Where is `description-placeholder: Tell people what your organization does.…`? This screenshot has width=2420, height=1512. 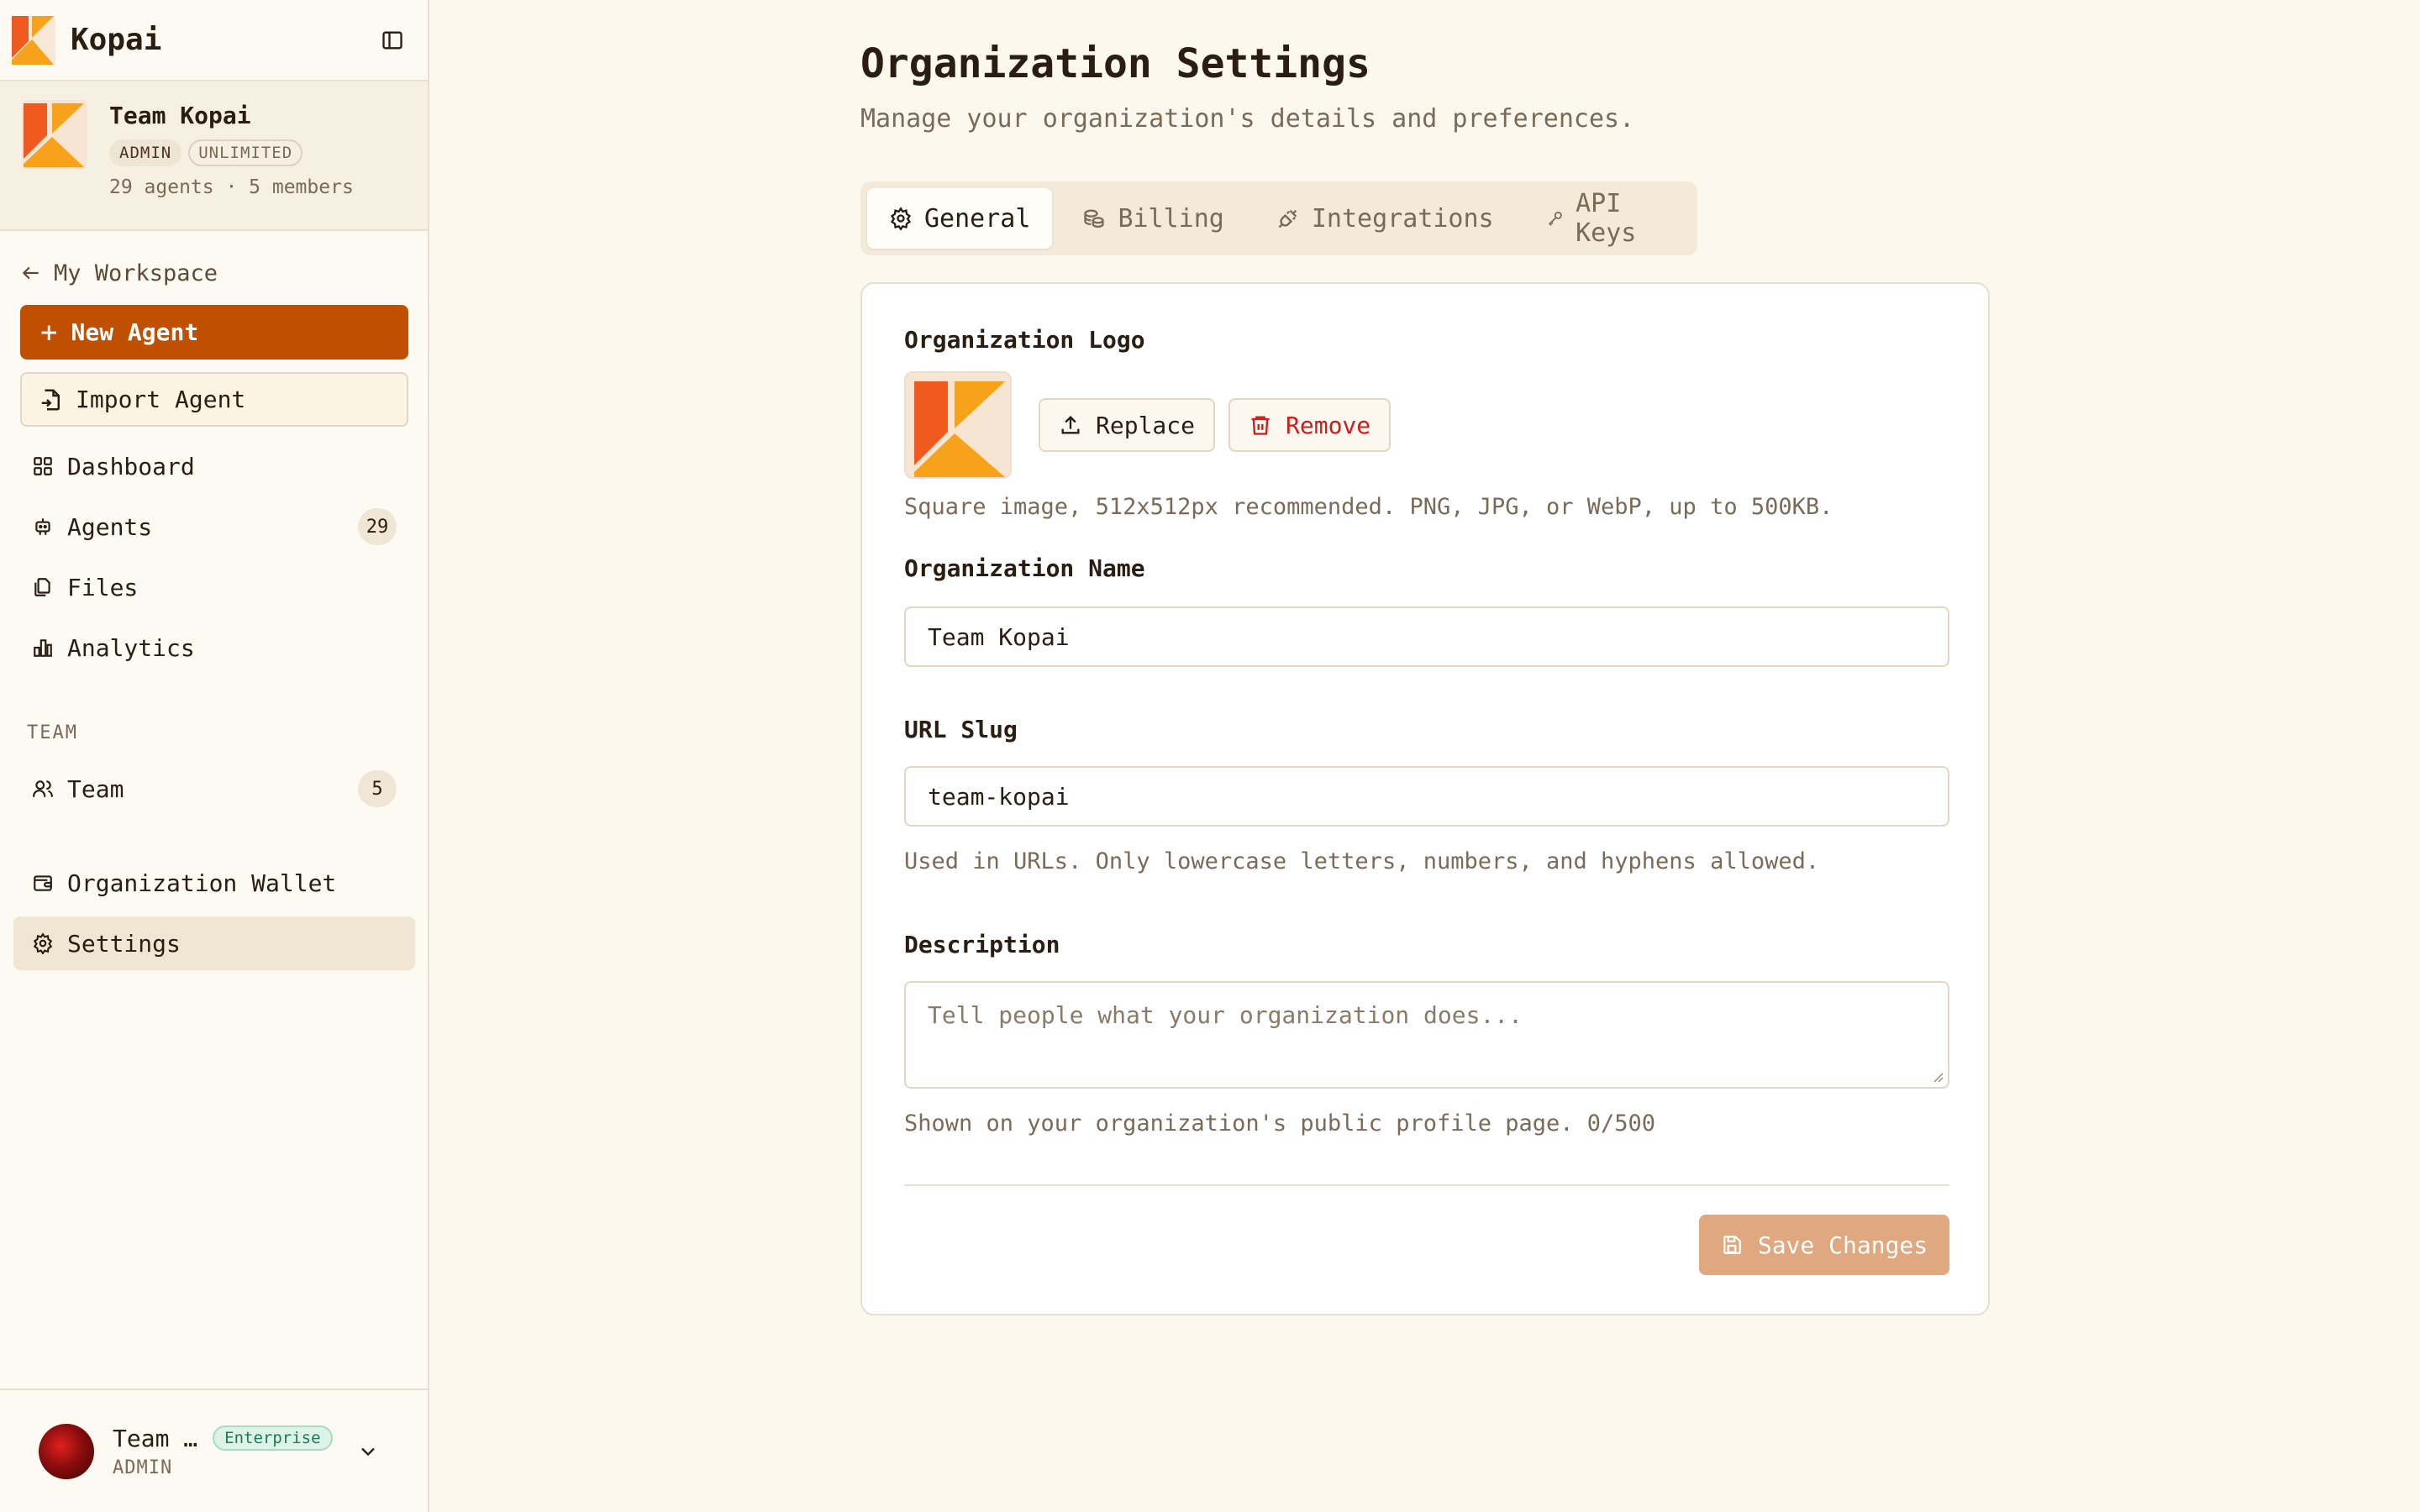
description-placeholder: Tell people what your organization does.… is located at coordinates (1225, 1015).